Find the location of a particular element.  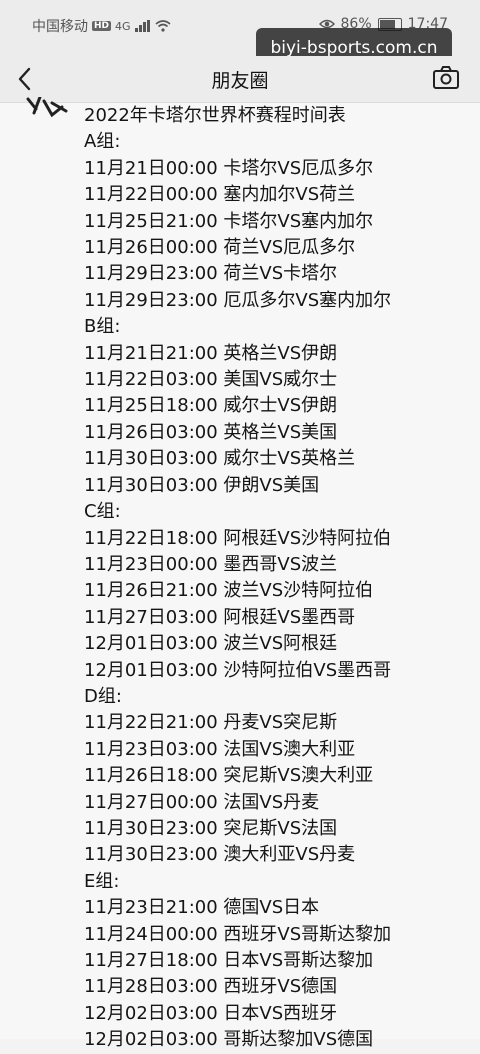

match-line: 11月22日00:00 塞内加尔VS荷兰 is located at coordinates (220, 195).